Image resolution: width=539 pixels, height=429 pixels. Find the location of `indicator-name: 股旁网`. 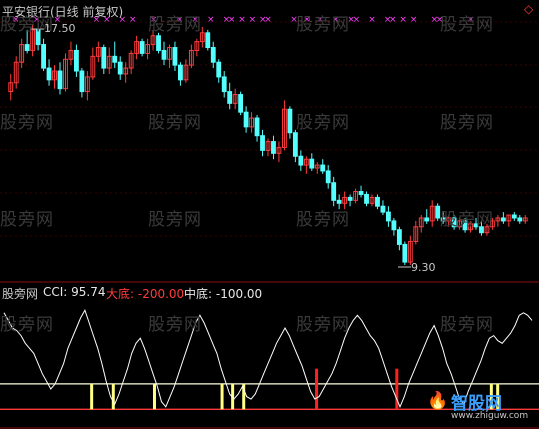

indicator-name: 股旁网 is located at coordinates (20, 294).